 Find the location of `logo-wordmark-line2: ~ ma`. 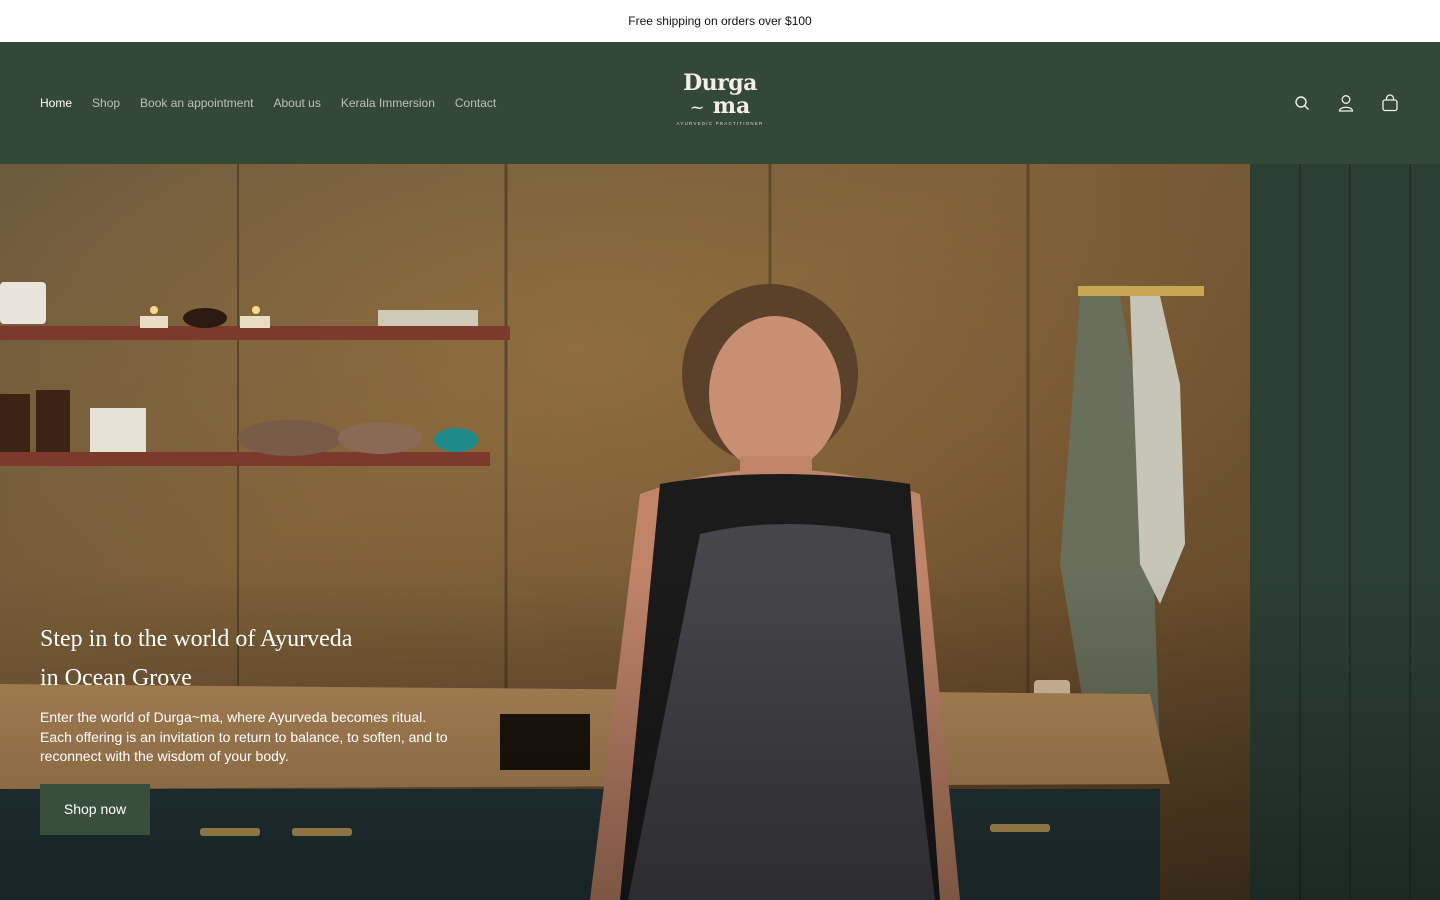

logo-wordmark-line2: ~ ma is located at coordinates (720, 107).